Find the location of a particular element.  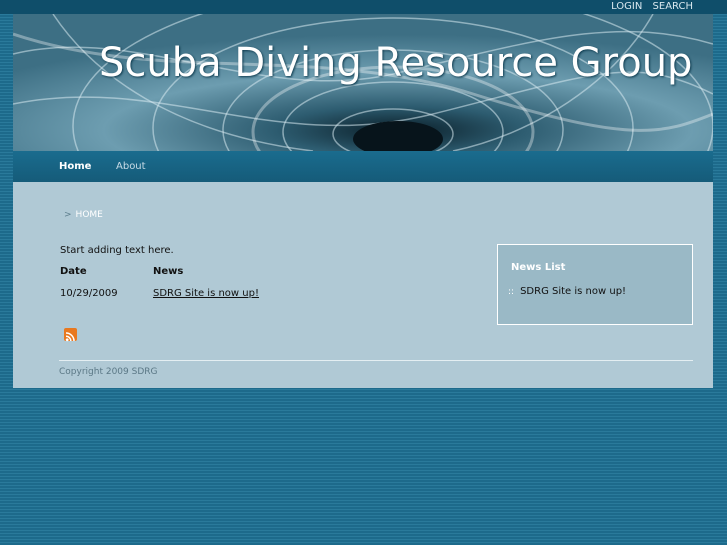

nav-home: Home is located at coordinates (75, 166).